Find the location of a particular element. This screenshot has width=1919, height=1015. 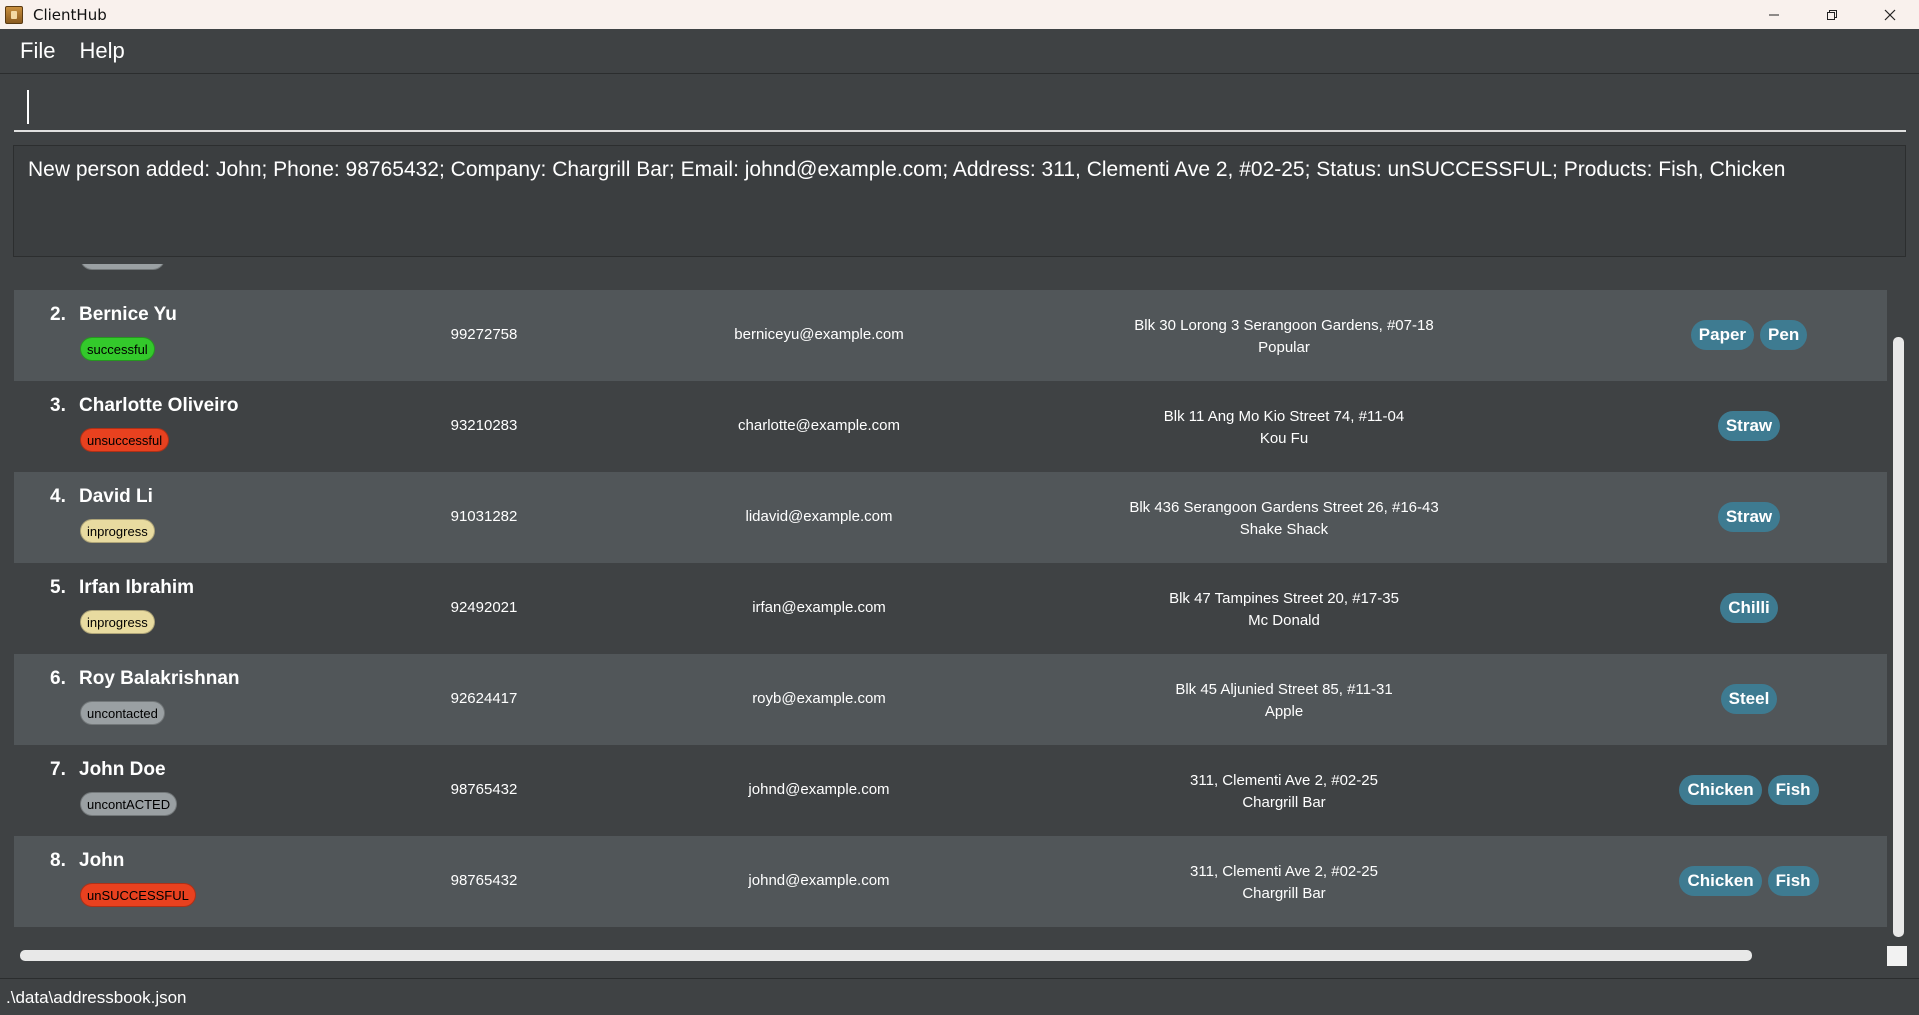

minimize-icon is located at coordinates (1774, 14).